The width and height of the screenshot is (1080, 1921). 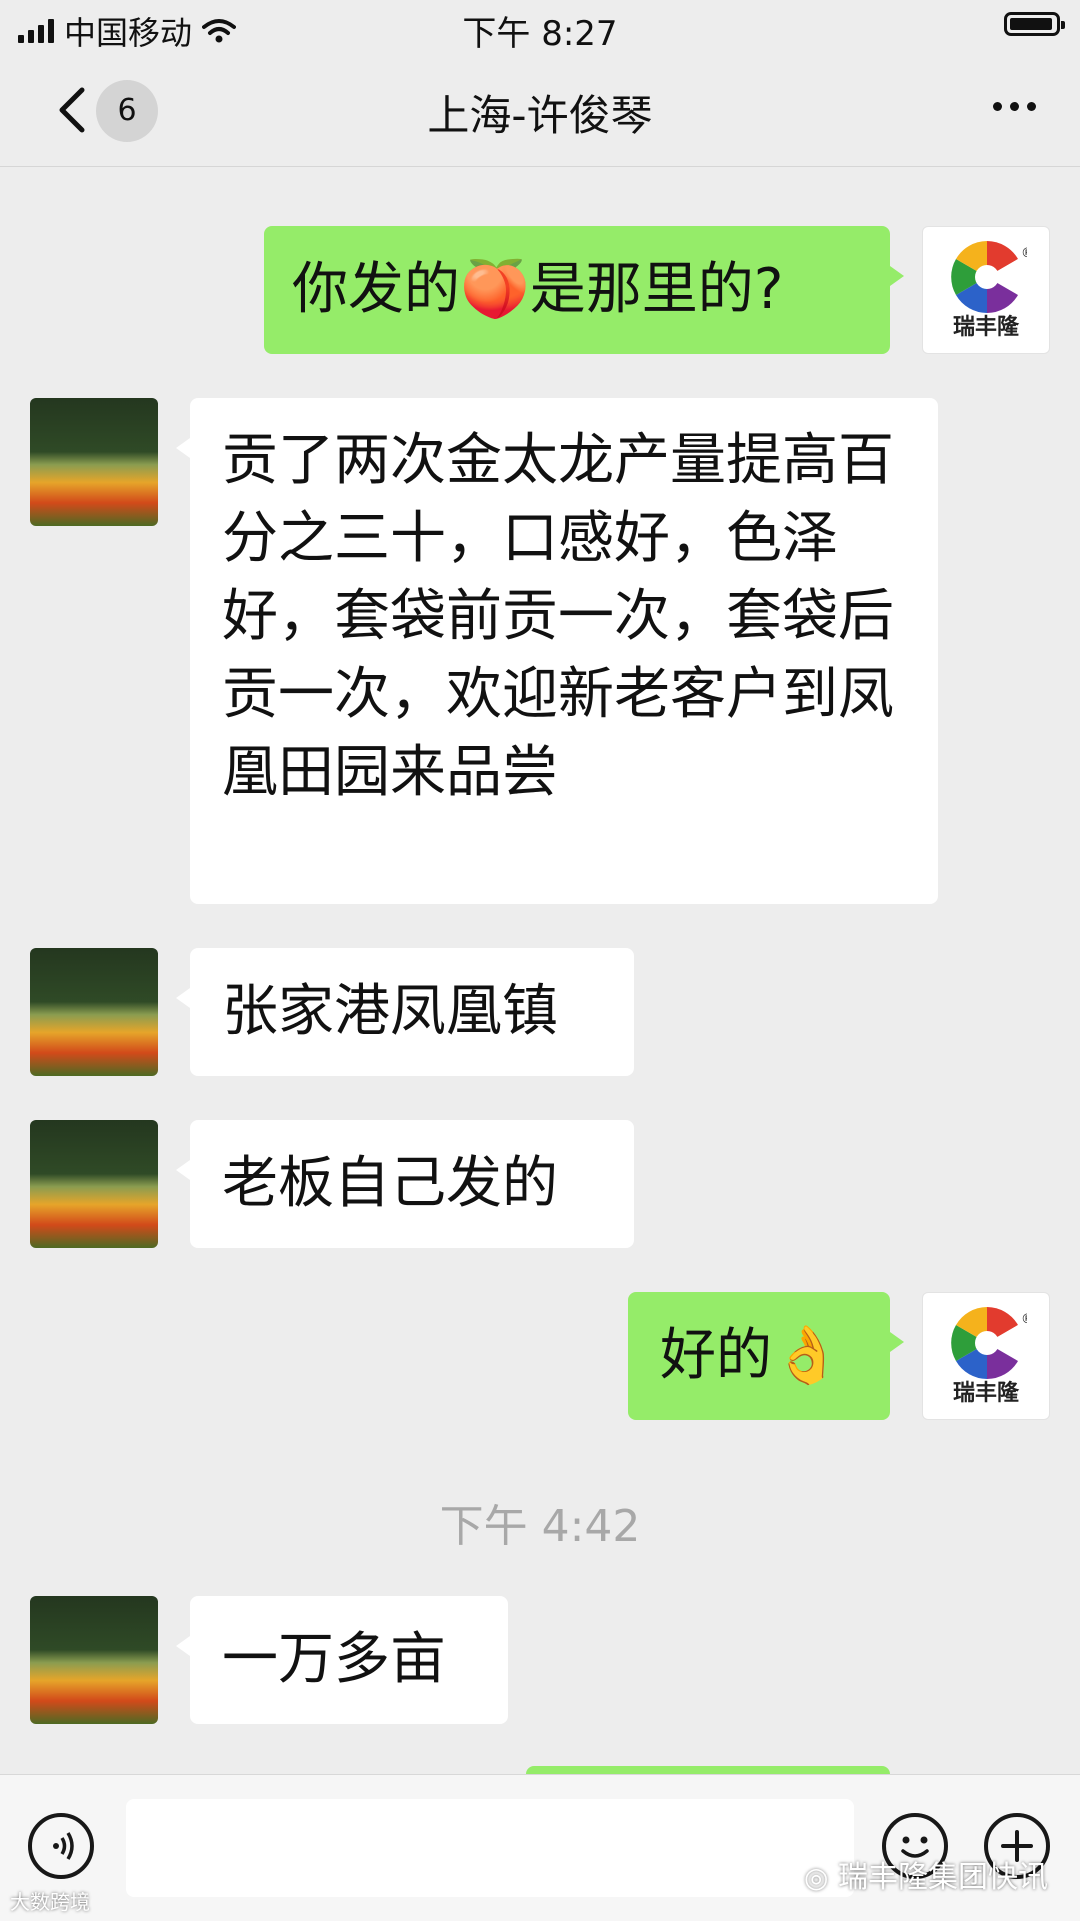 I want to click on watermark: ◎ 瑞丰隆集团快讯, so click(x=926, y=1874).